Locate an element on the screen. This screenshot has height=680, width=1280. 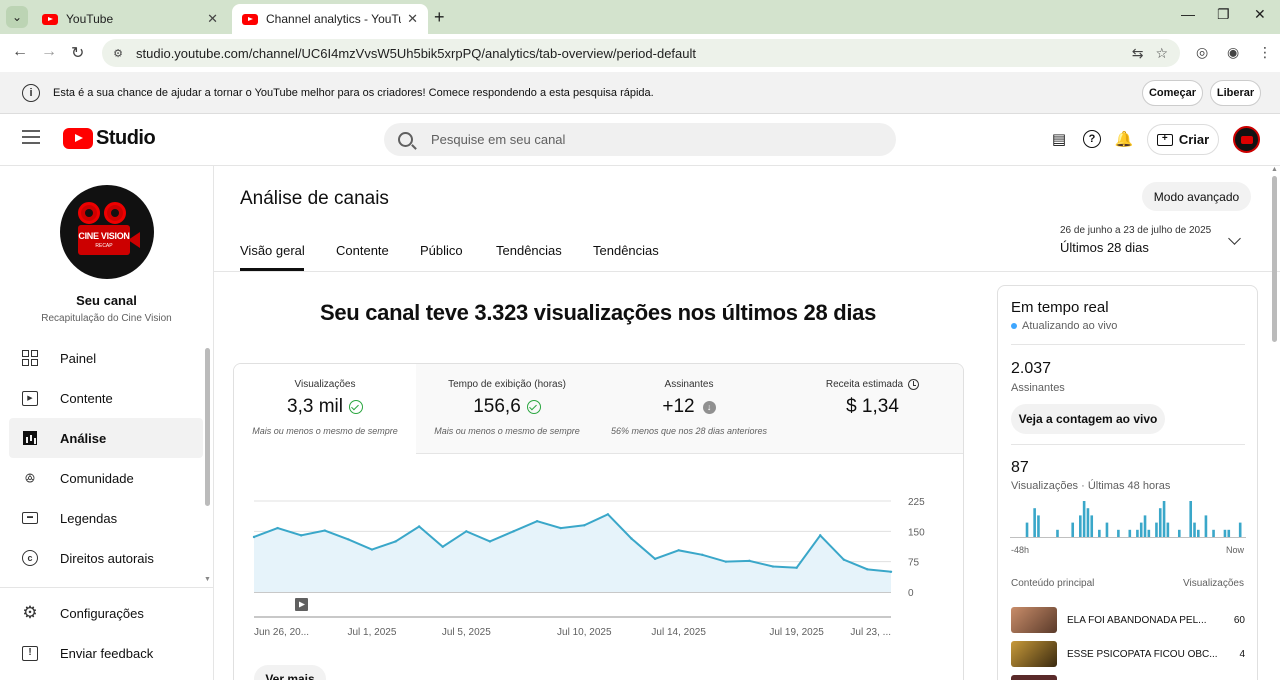
advanced-mode-button: Modo avançado is located at coordinates (1196, 196).